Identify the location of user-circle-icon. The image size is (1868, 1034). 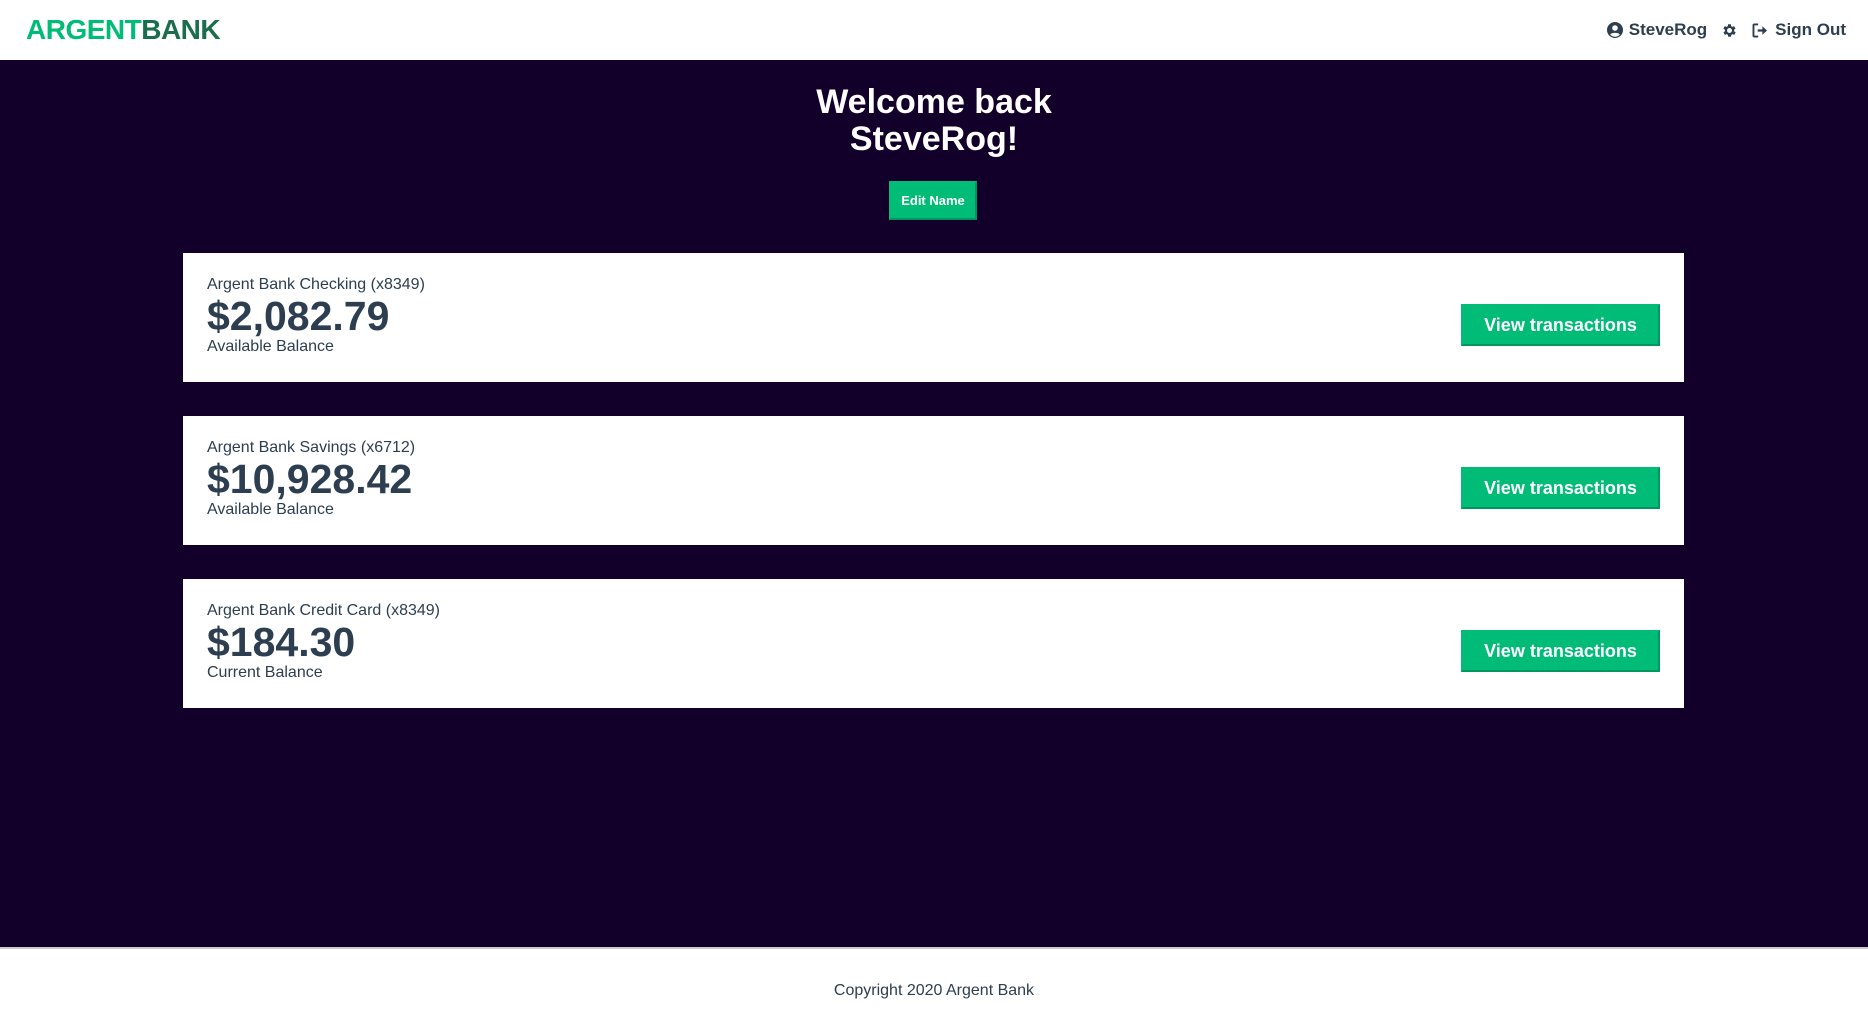
(1614, 30).